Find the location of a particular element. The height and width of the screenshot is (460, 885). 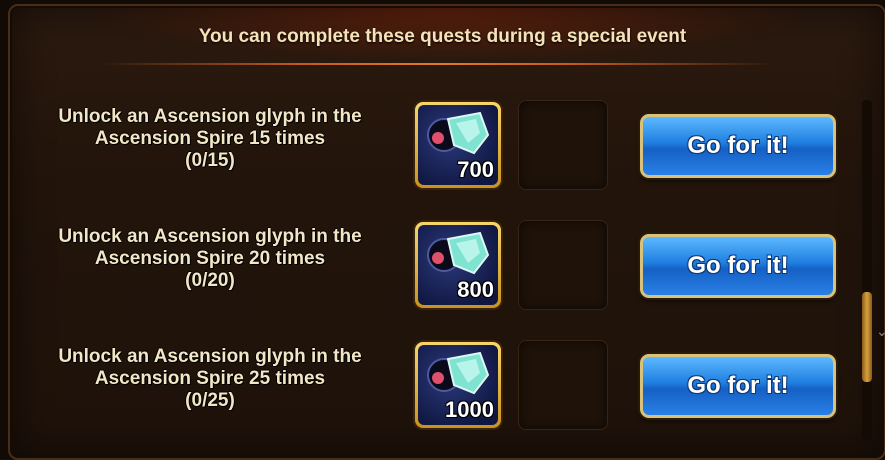

quest-progress: (0/20) is located at coordinates (210, 280).